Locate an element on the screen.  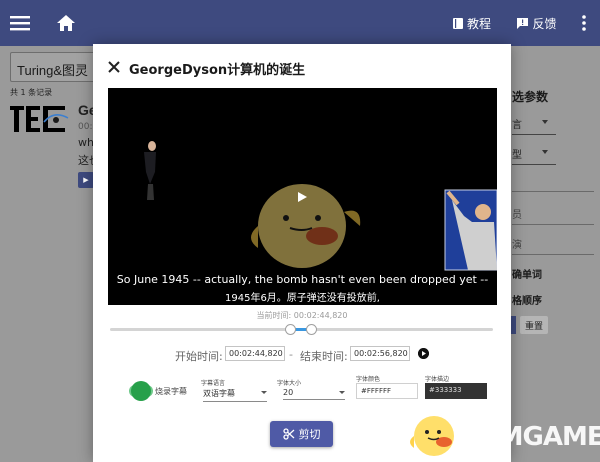
start-time-label: 开始时间: is located at coordinates (199, 356).